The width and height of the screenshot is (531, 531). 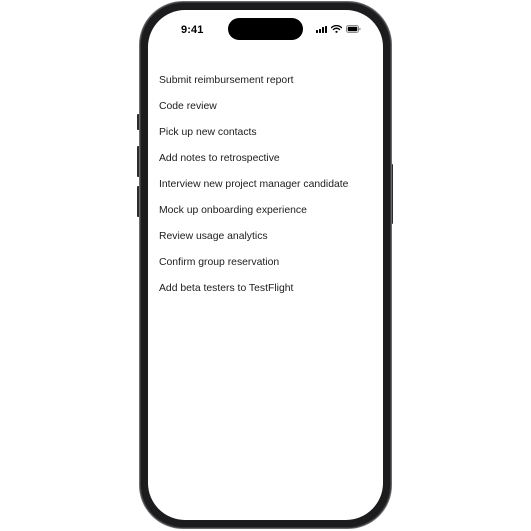 I want to click on wifi-icon, so click(x=336, y=29).